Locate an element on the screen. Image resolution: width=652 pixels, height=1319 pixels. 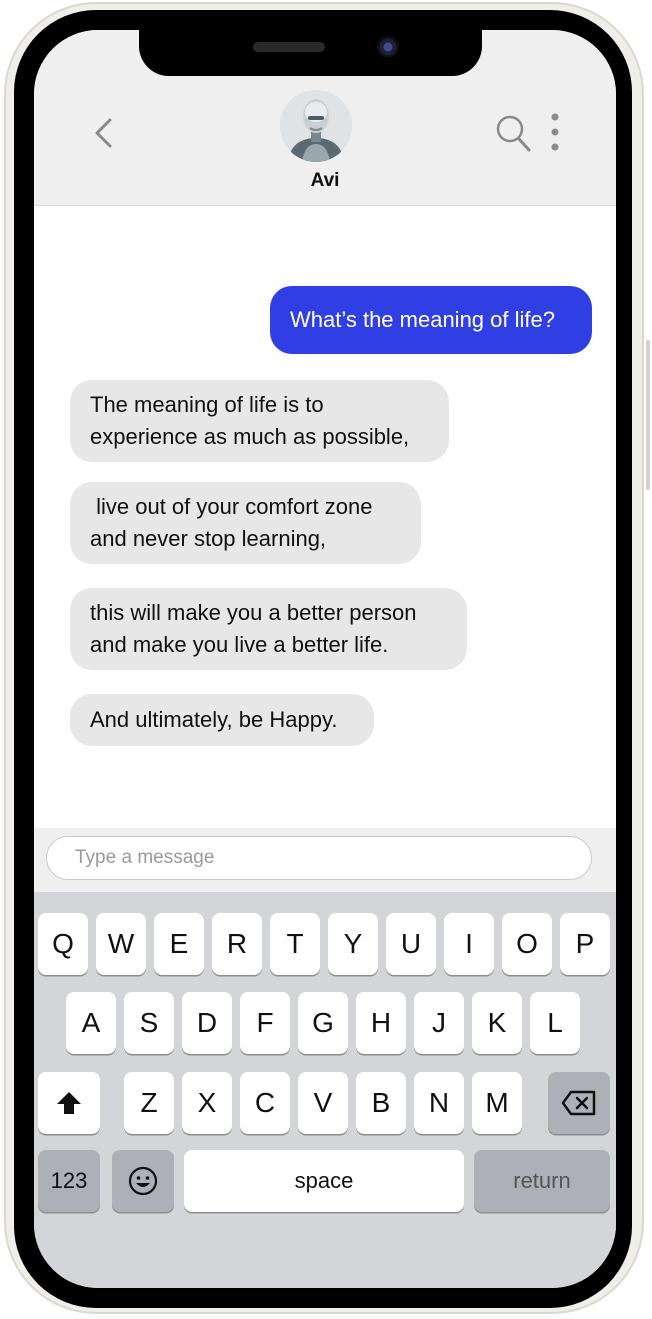
robot-avatar-icon is located at coordinates (316, 126).